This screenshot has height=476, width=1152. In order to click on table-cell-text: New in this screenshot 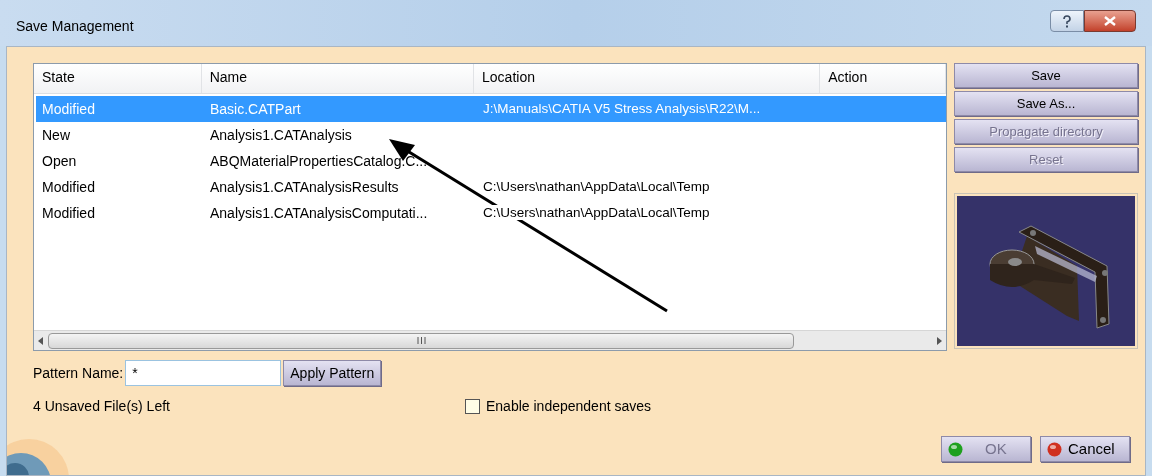, I will do `click(56, 135)`.